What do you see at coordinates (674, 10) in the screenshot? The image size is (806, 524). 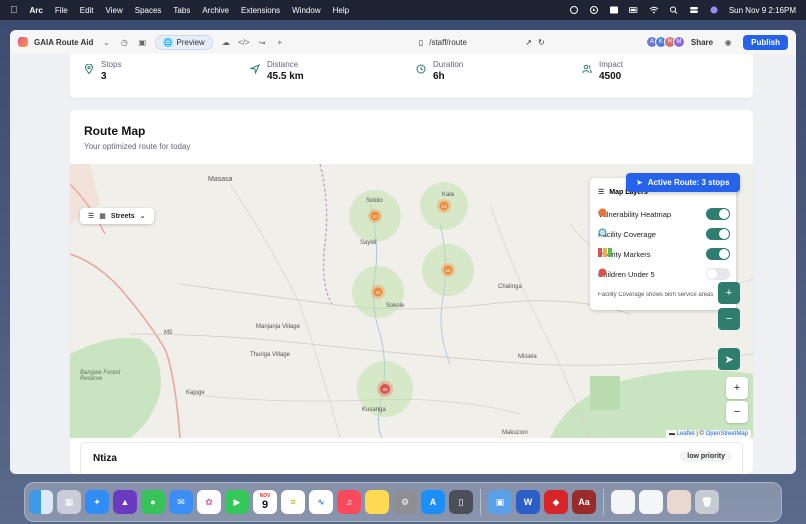 I see `search-icon` at bounding box center [674, 10].